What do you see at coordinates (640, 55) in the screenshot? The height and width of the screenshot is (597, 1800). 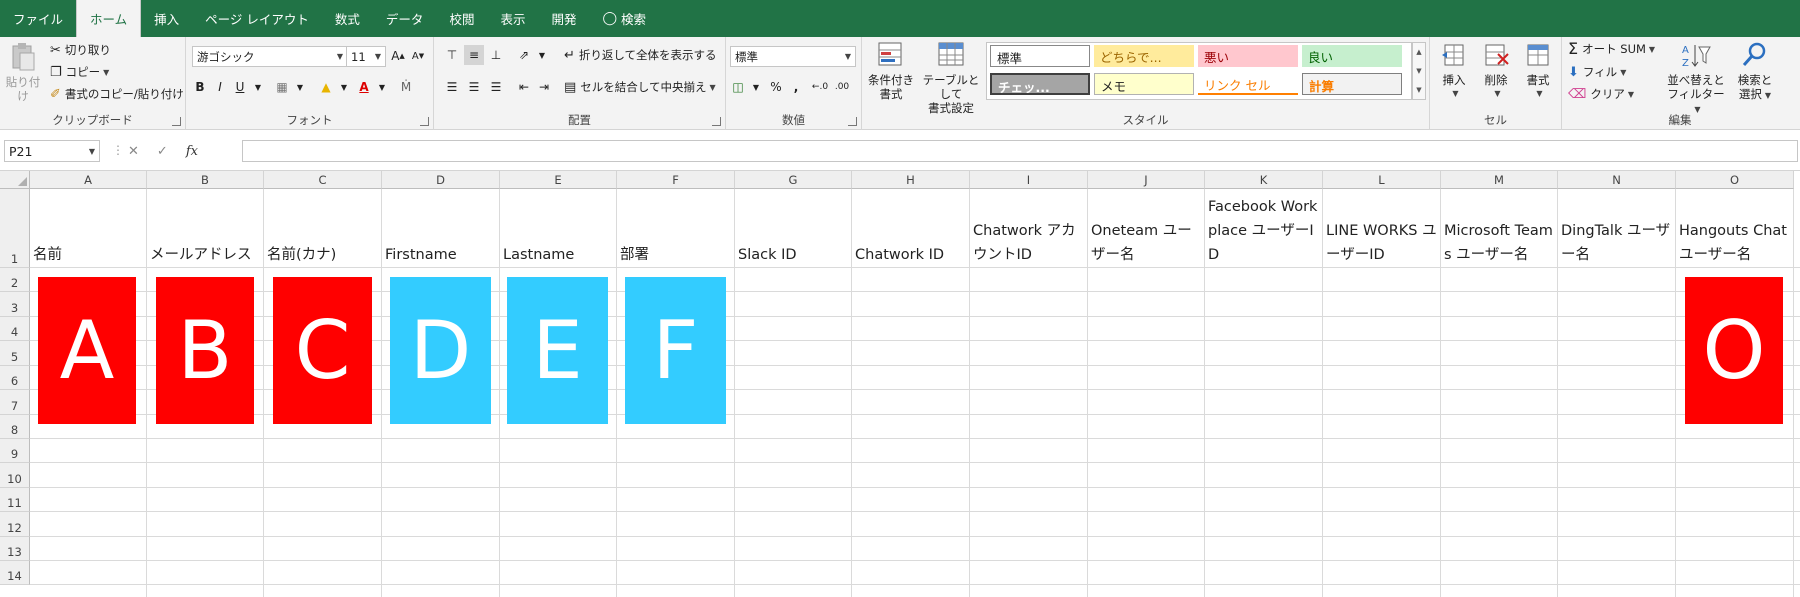 I see `wrap-text-button: ↵ 折り返して全体を表示する` at bounding box center [640, 55].